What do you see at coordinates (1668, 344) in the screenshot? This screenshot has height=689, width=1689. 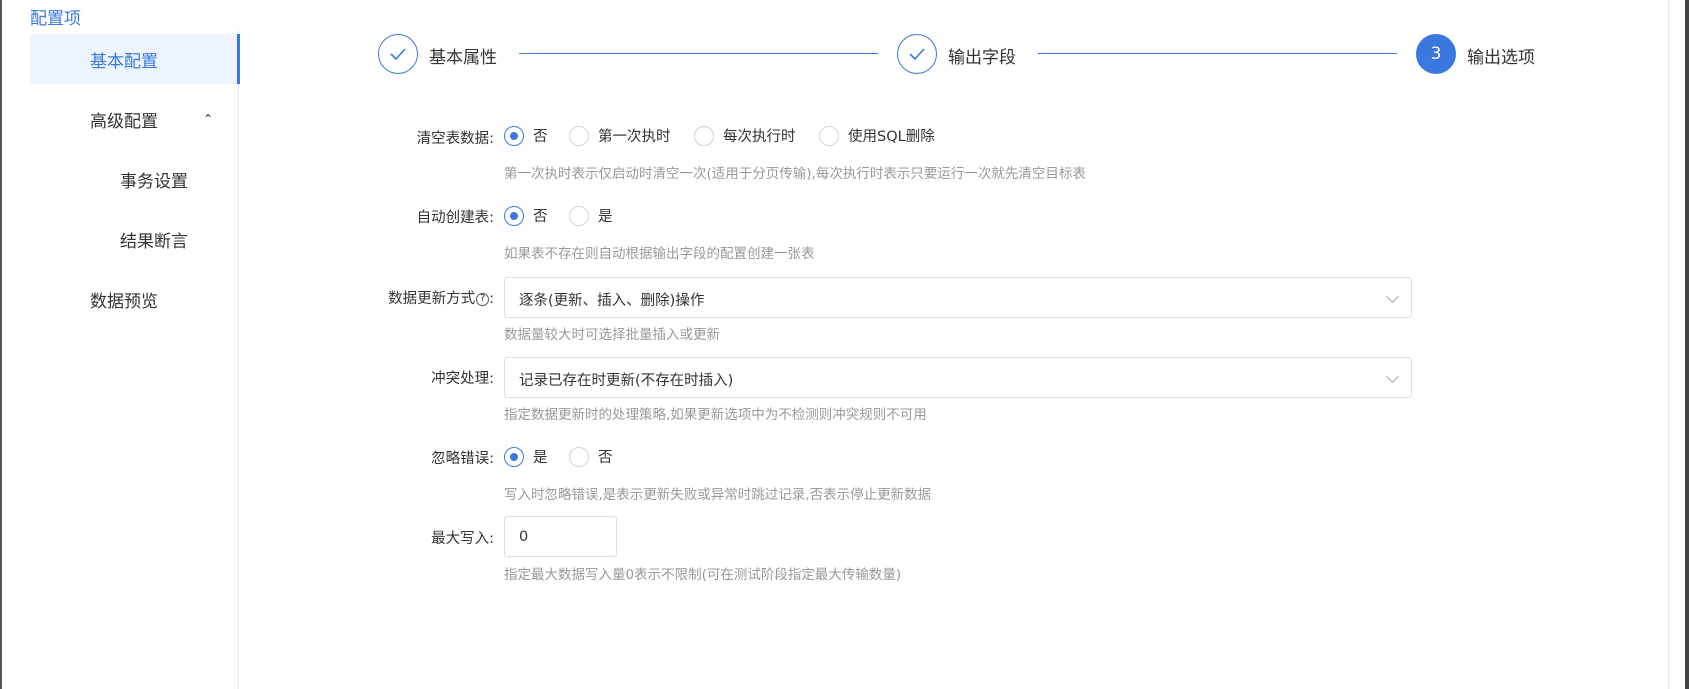 I see `content-right-border` at bounding box center [1668, 344].